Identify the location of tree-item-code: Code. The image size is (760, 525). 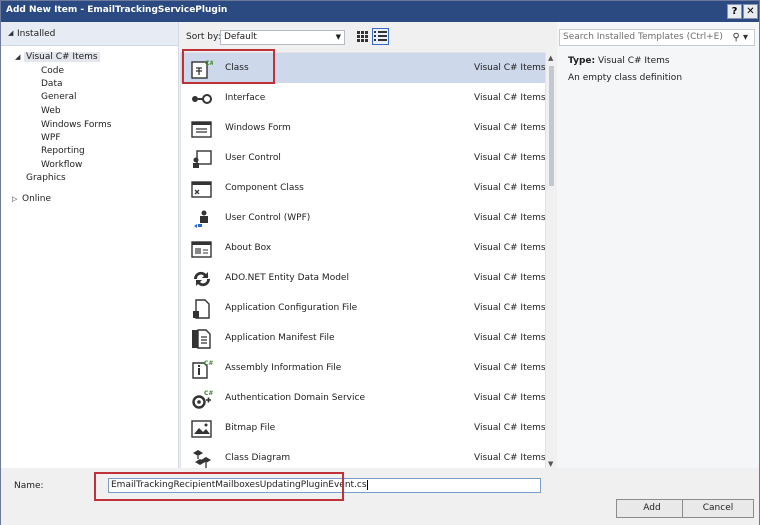
(52, 71).